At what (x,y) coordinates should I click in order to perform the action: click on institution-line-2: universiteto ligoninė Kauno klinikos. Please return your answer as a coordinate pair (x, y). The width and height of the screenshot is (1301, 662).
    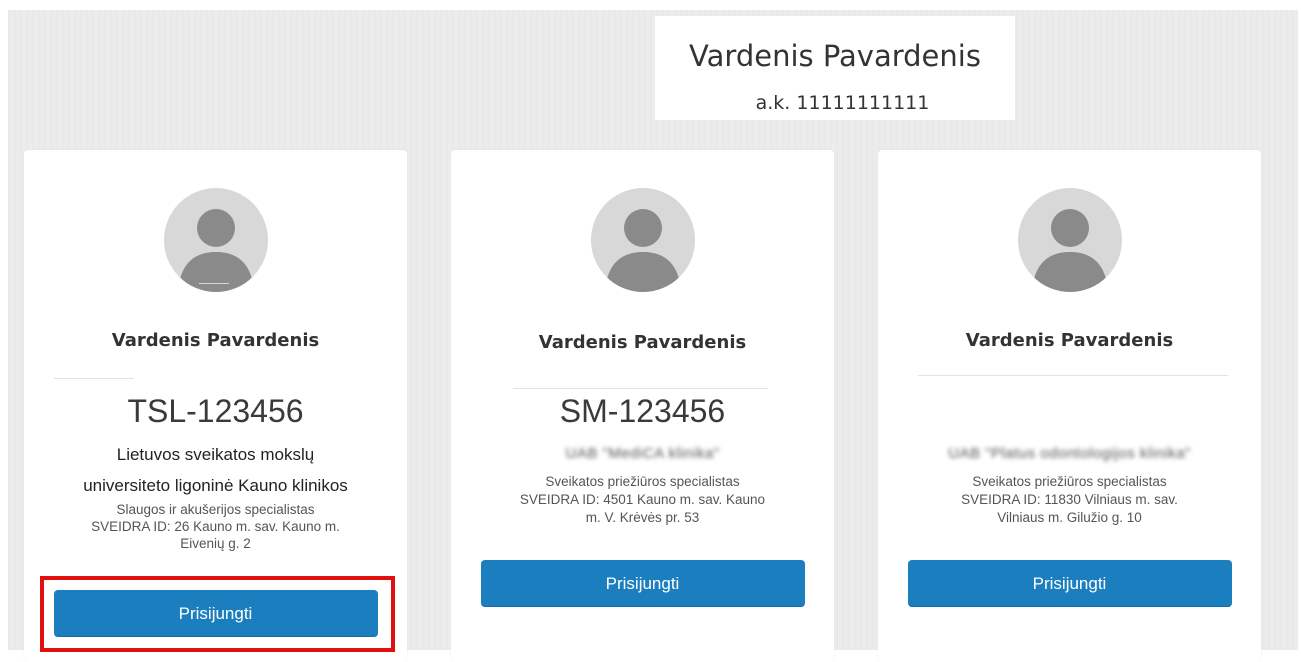
    Looking at the image, I should click on (215, 485).